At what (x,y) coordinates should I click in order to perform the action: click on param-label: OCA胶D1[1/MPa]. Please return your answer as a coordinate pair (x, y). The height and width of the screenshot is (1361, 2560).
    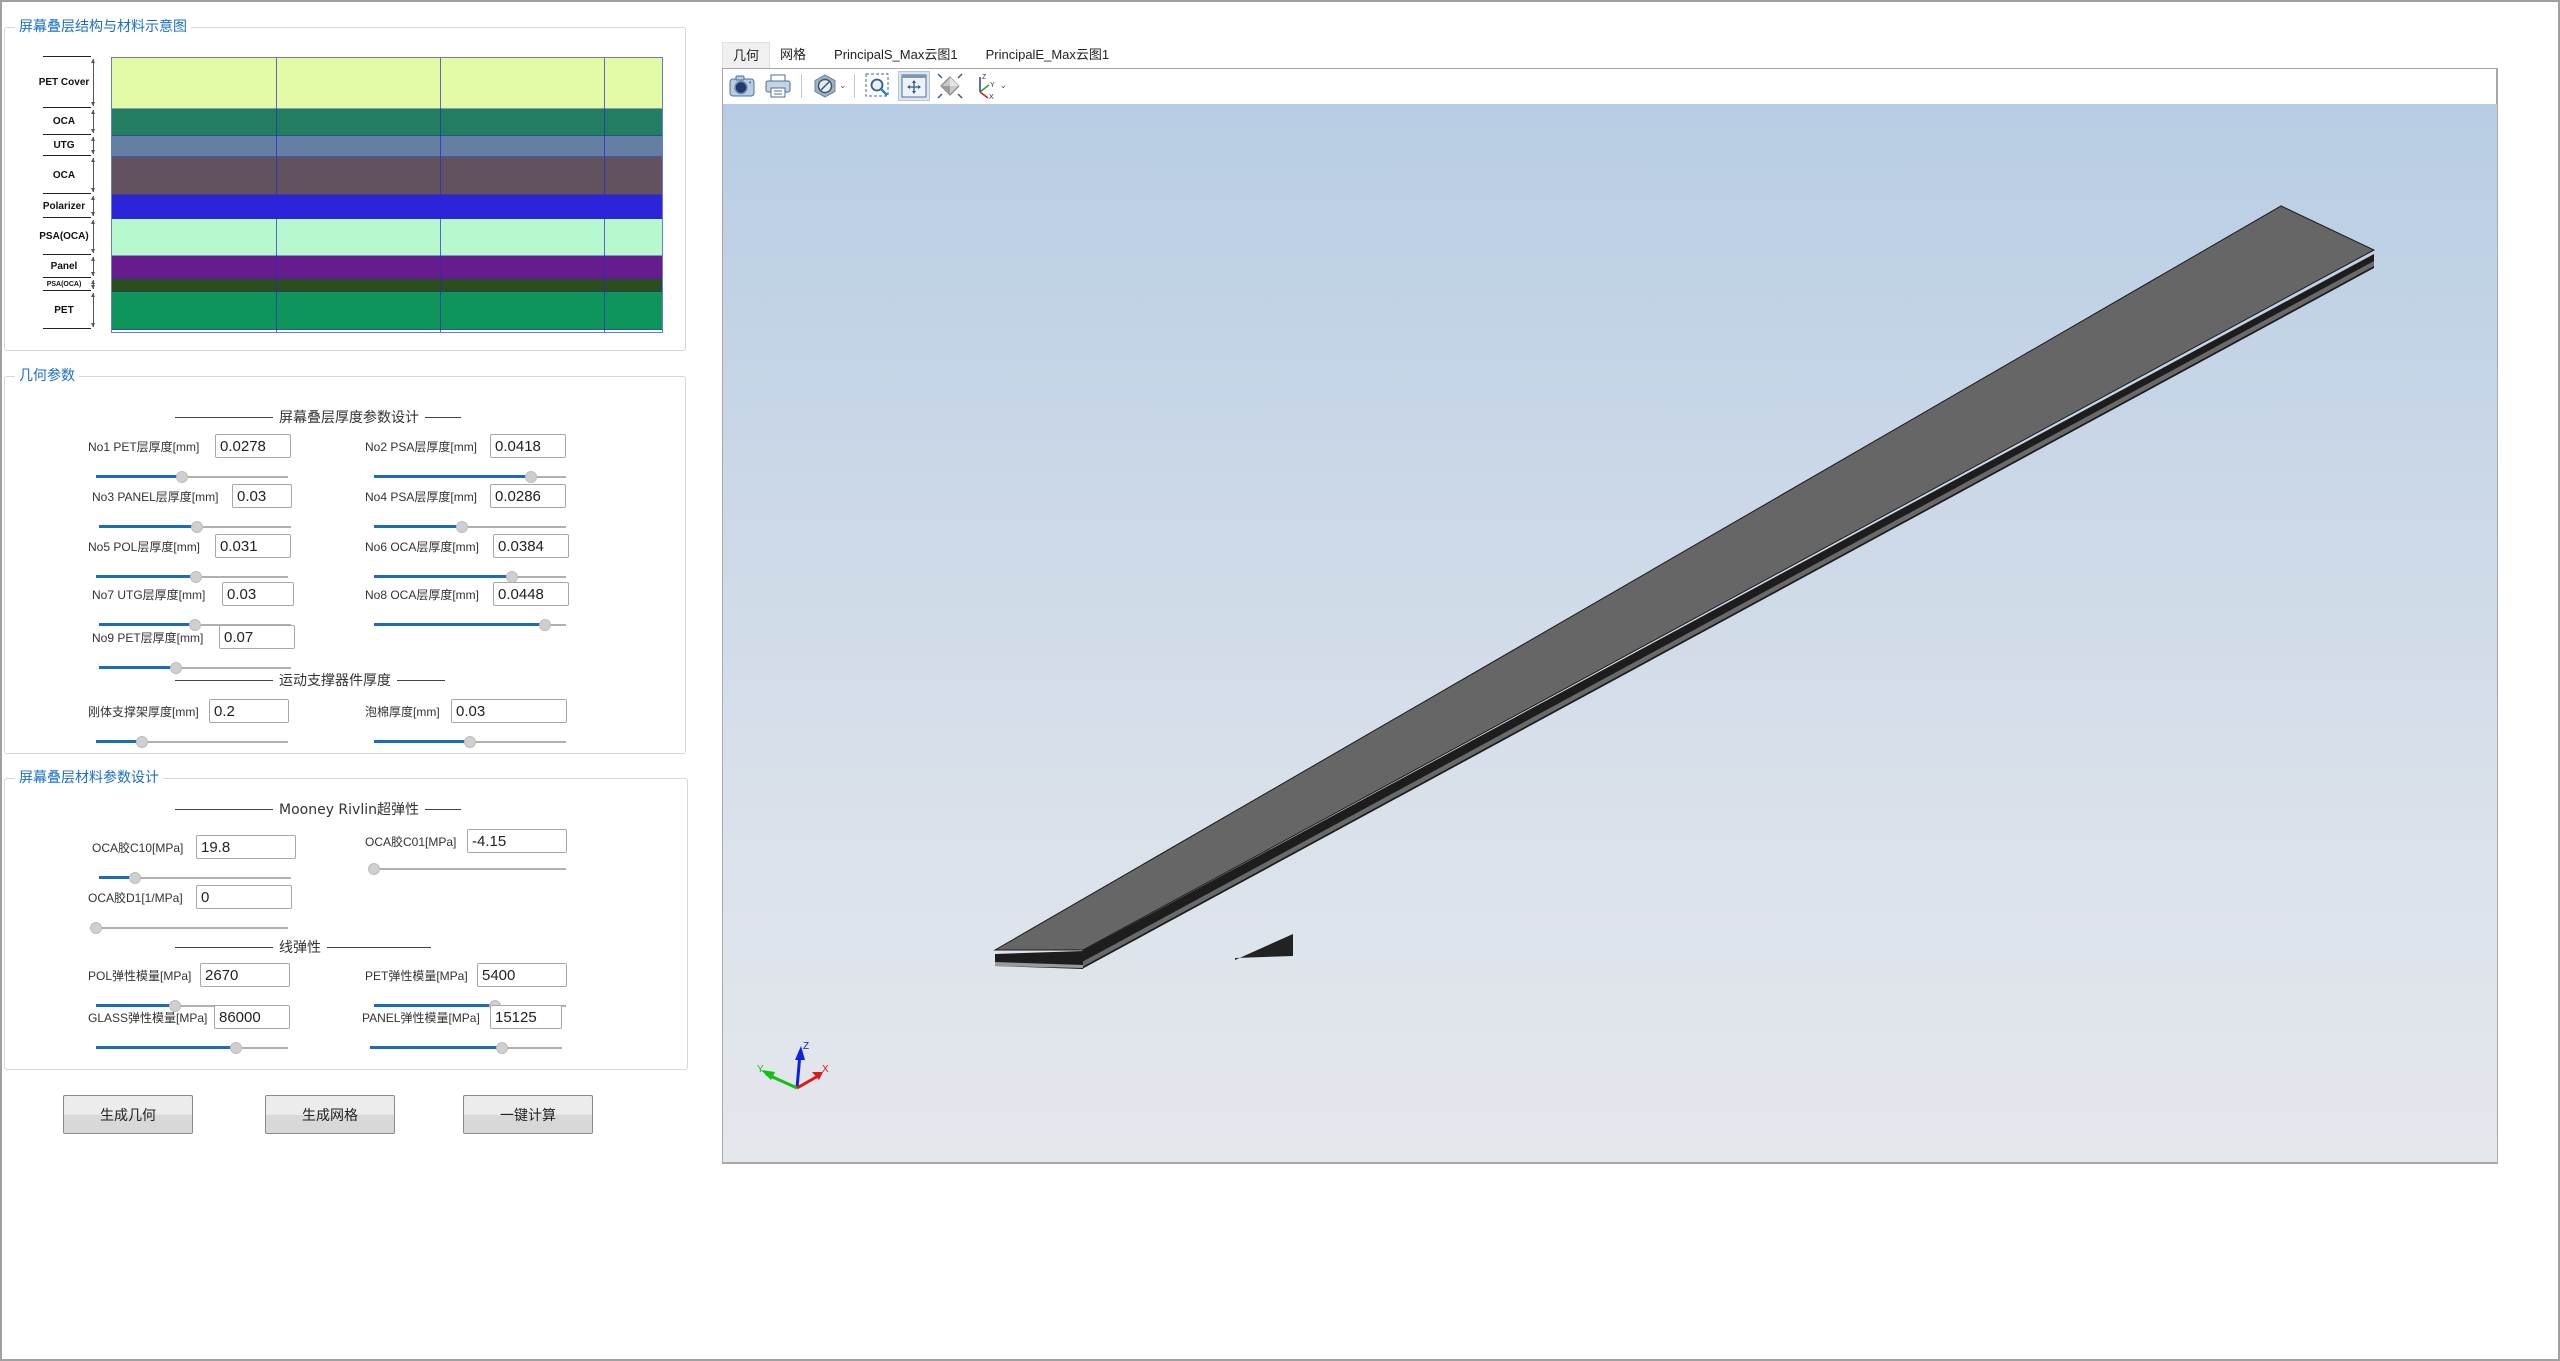
    Looking at the image, I should click on (135, 898).